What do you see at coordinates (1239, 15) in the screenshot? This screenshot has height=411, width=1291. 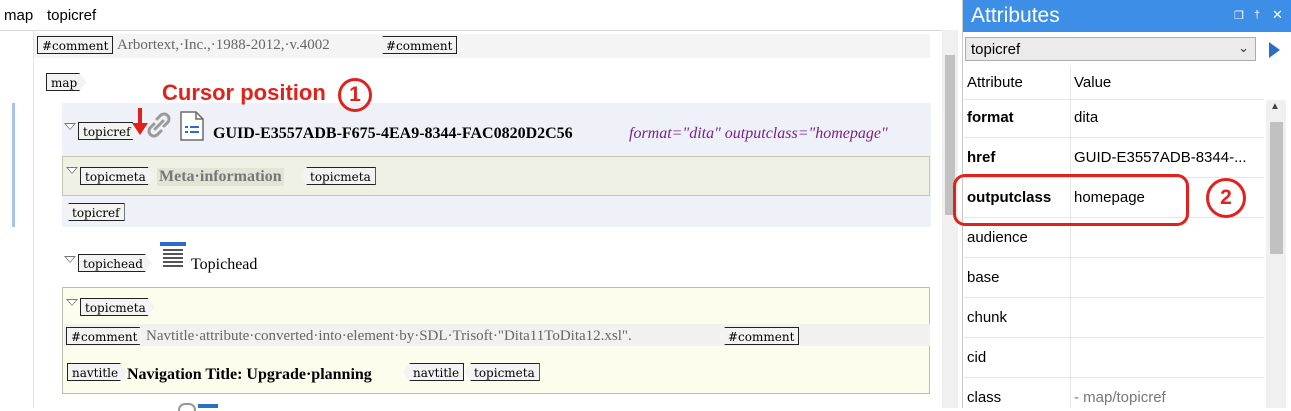 I see `restore-icon: ❐` at bounding box center [1239, 15].